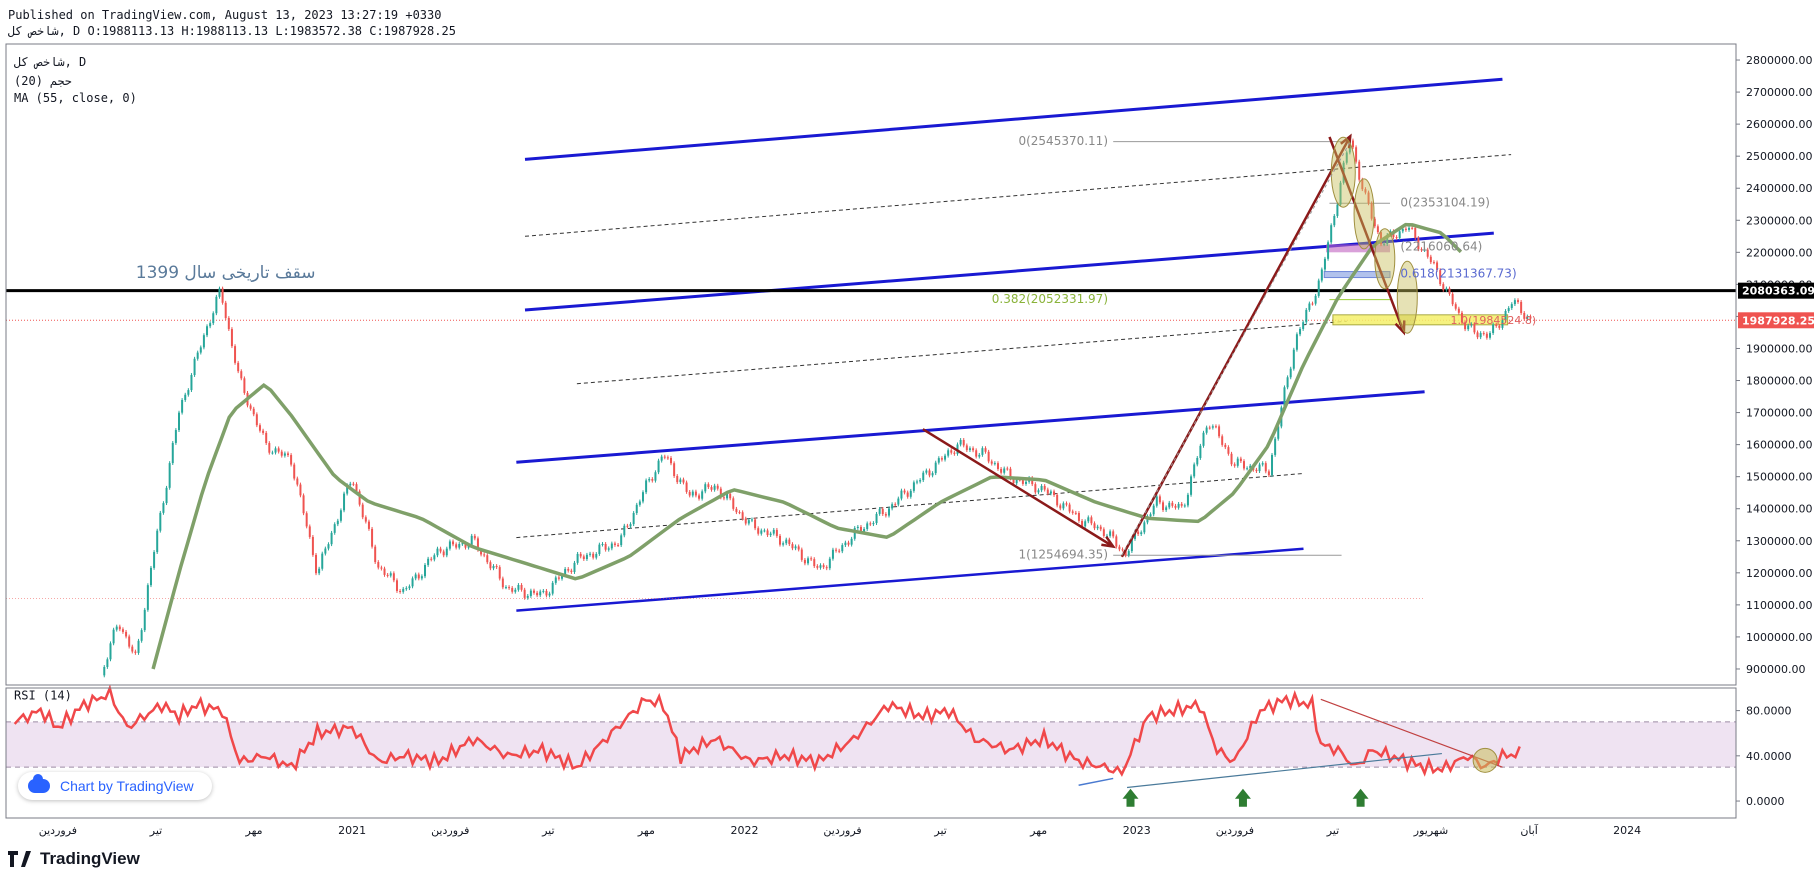  What do you see at coordinates (90, 858) in the screenshot?
I see `tradingview-logo-text: TradingView` at bounding box center [90, 858].